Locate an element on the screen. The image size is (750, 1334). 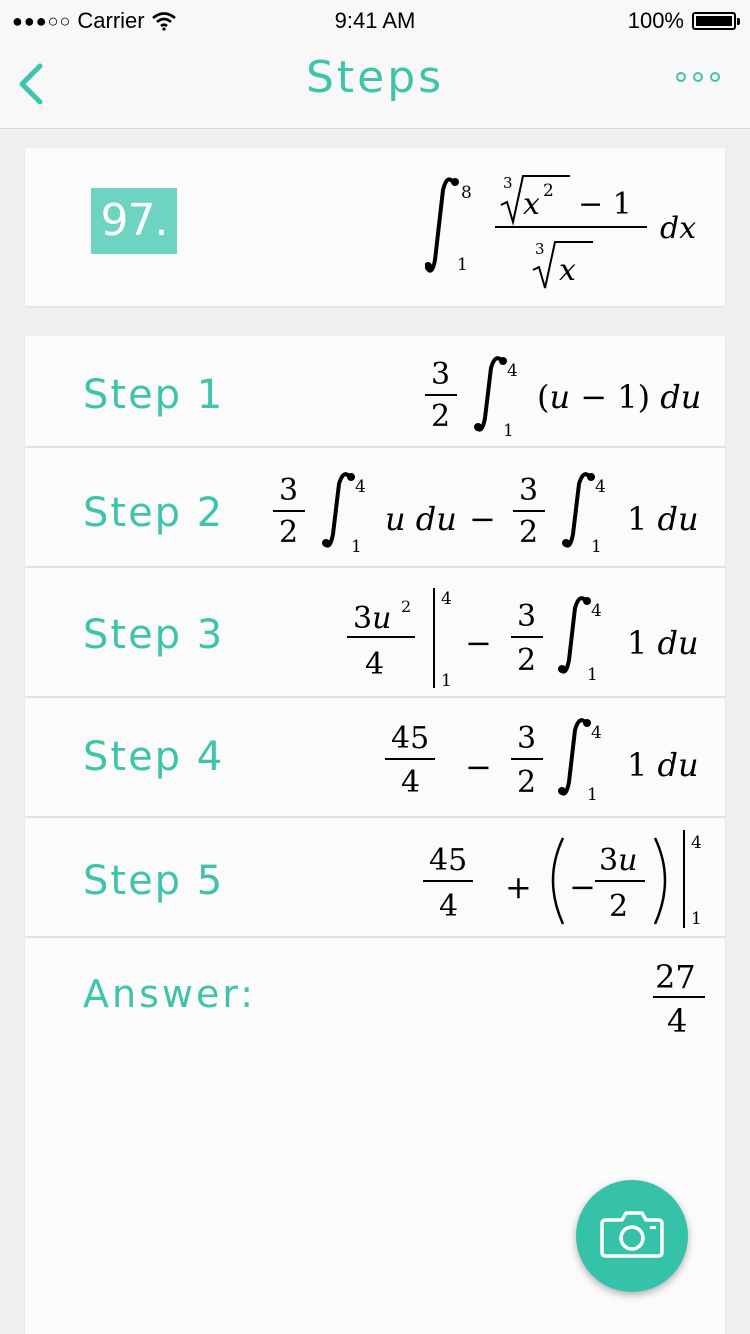
step-4-expression: 45 4 − 3 2 4 1 1 du is located at coordinates (551, 761).